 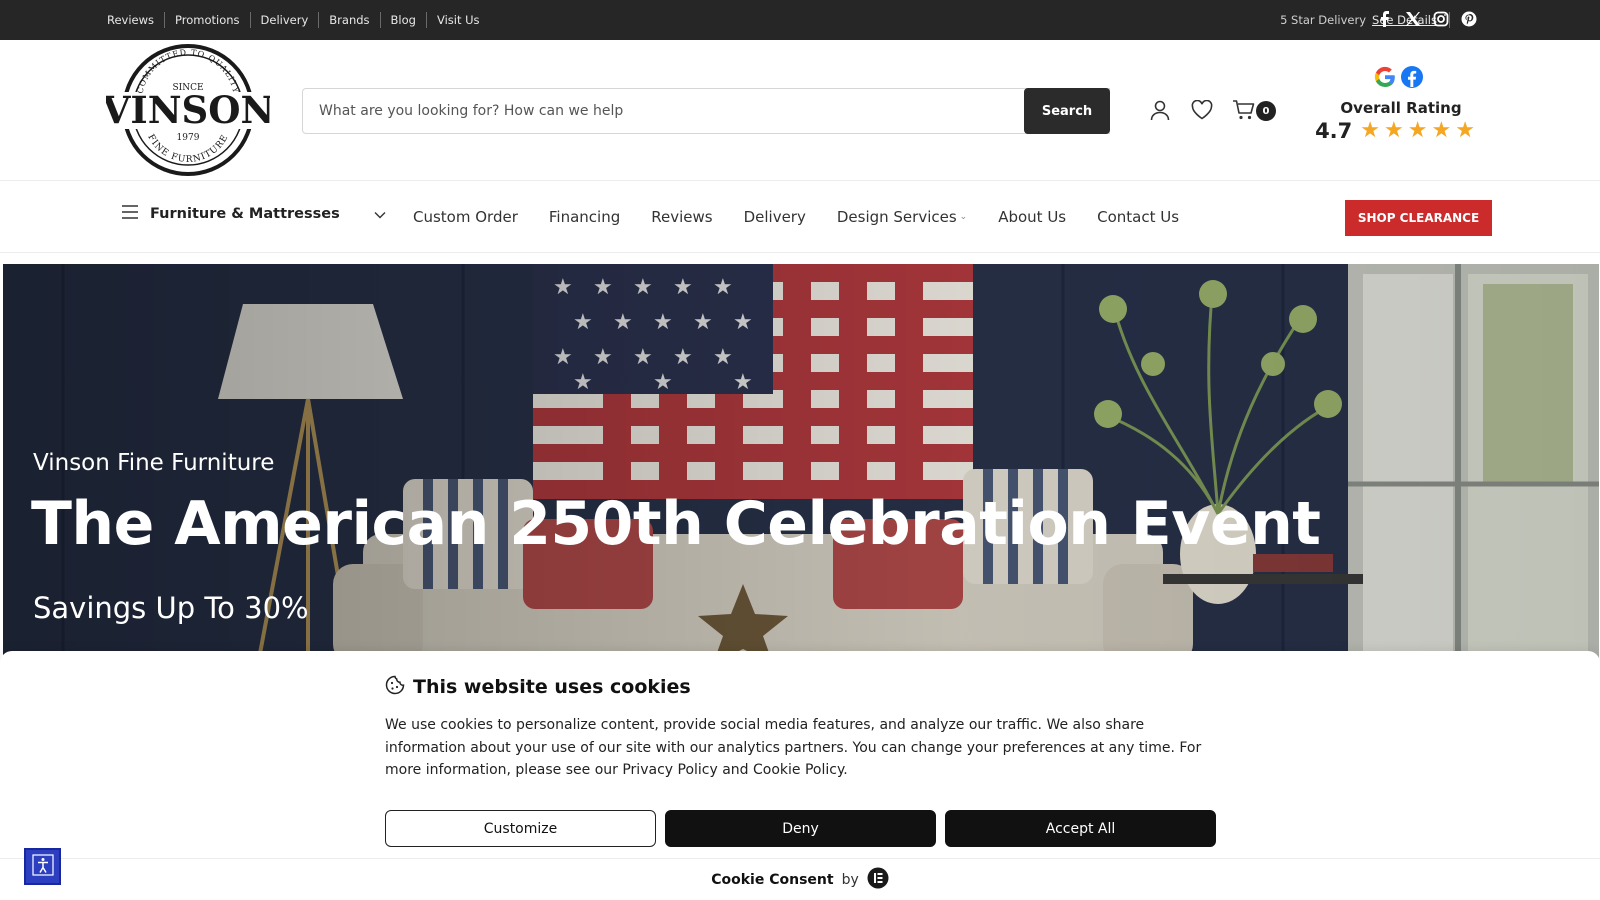 What do you see at coordinates (350, 20) in the screenshot?
I see `top-link-brands: Brands` at bounding box center [350, 20].